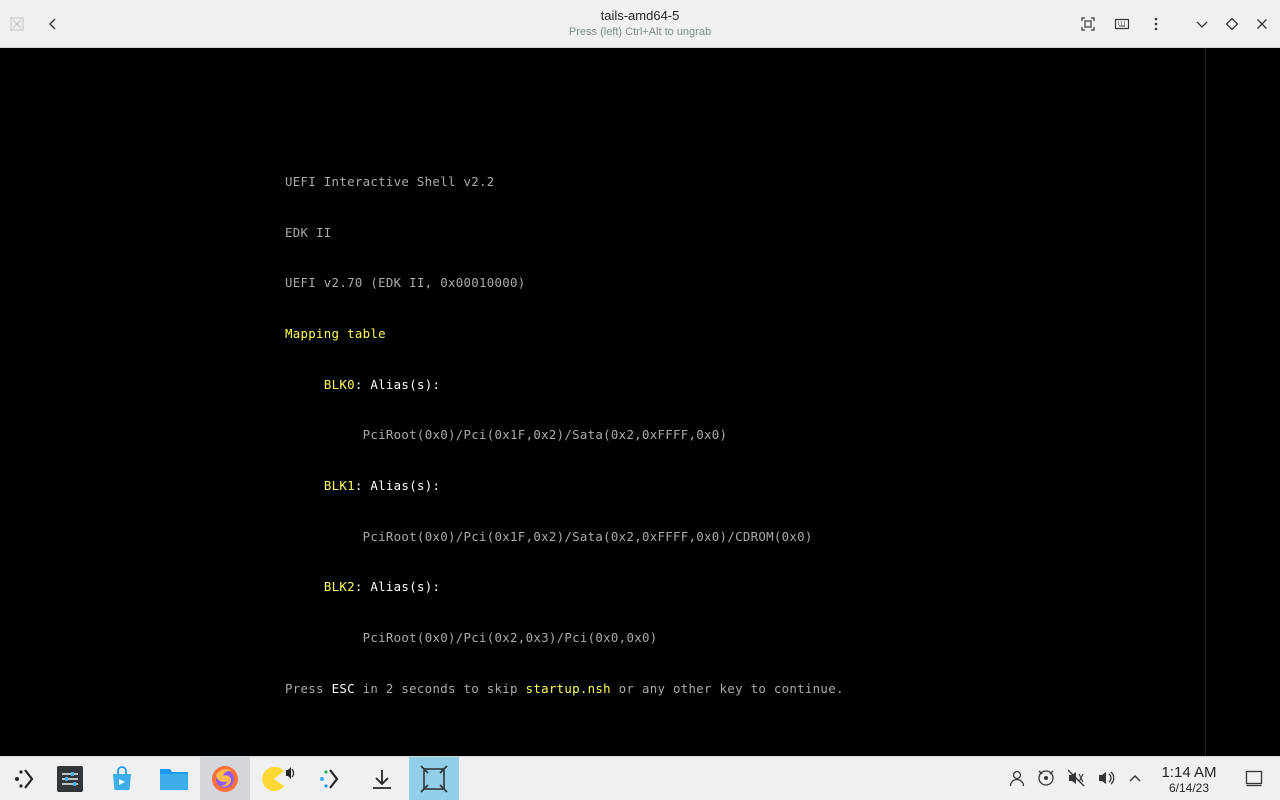  What do you see at coordinates (640, 32) in the screenshot?
I see `window-subtitle: Press (left) Ctrl+Alt to ungrab` at bounding box center [640, 32].